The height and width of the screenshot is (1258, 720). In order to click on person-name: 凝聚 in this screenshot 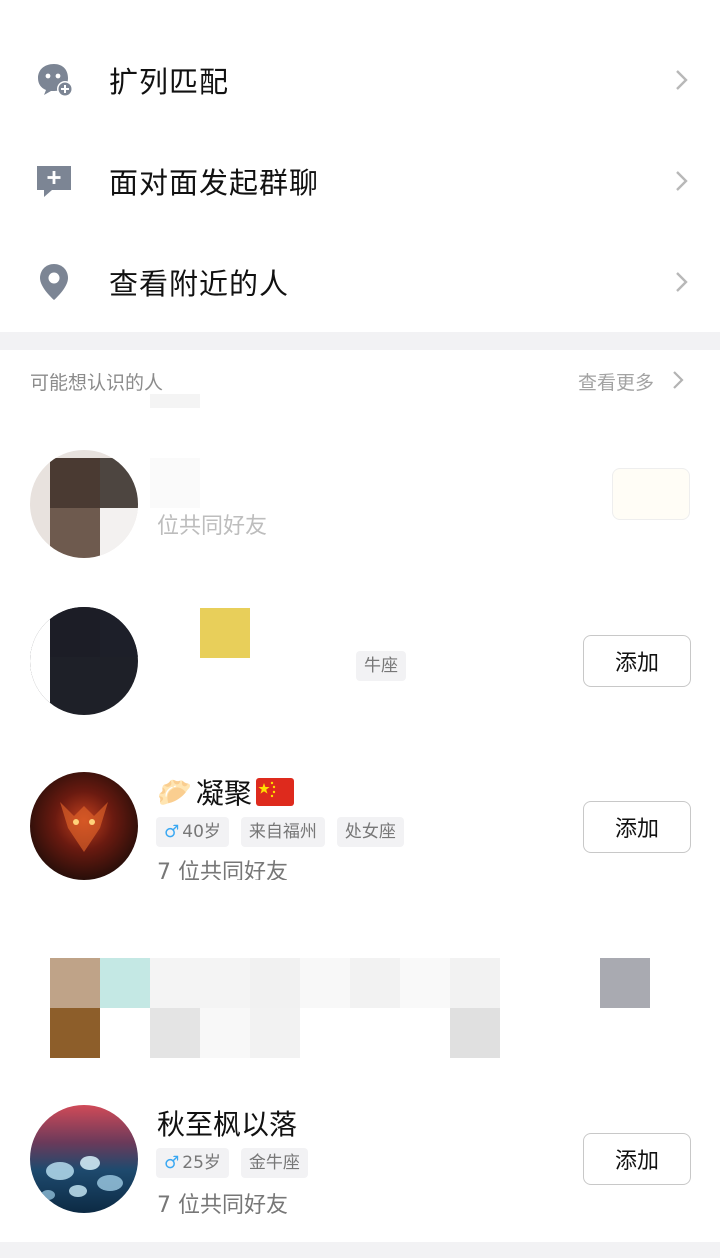, I will do `click(223, 793)`.